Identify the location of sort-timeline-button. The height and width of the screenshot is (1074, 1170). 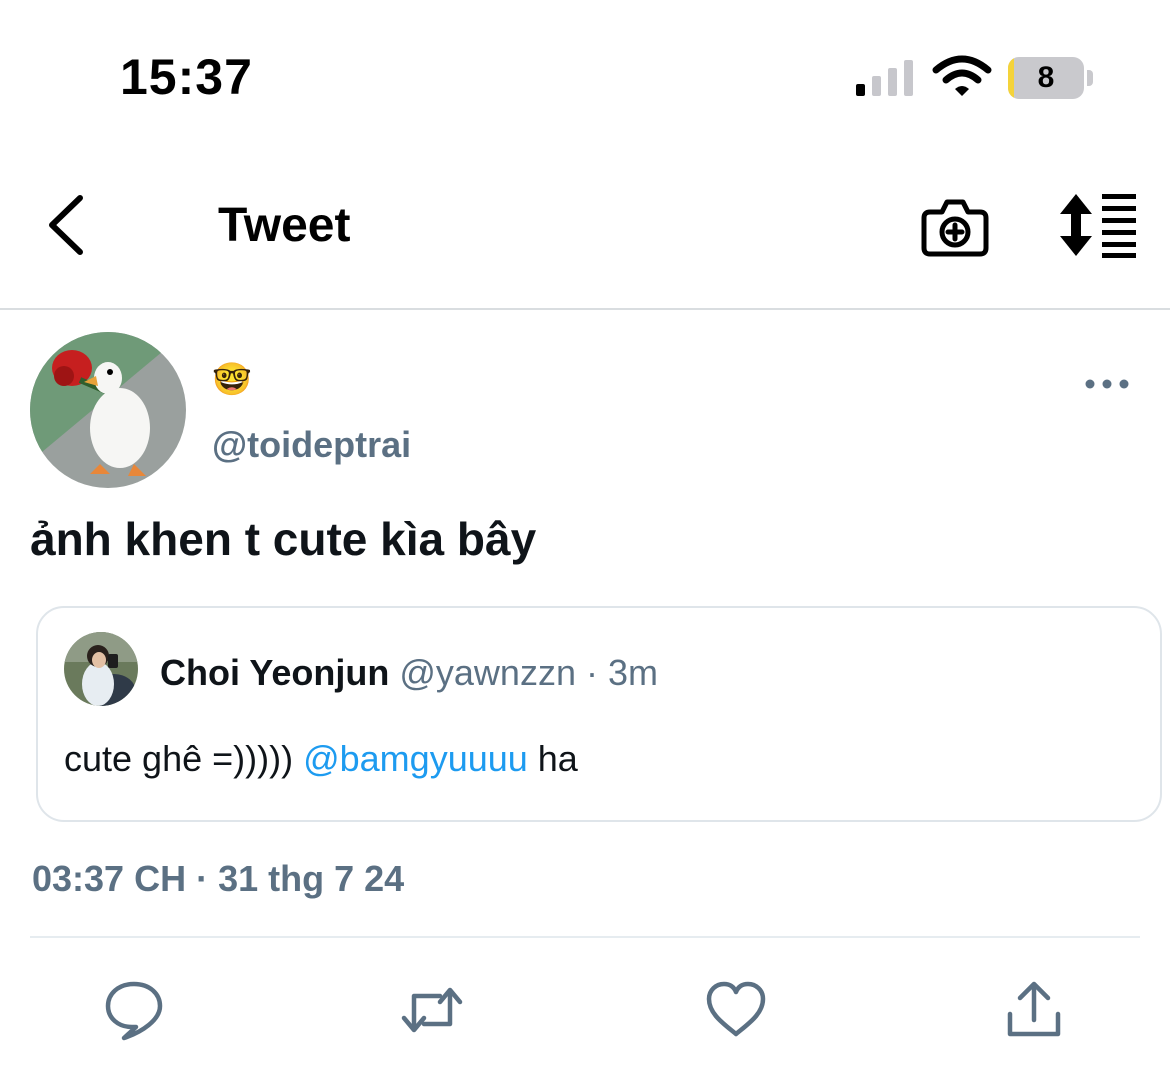
(1098, 225).